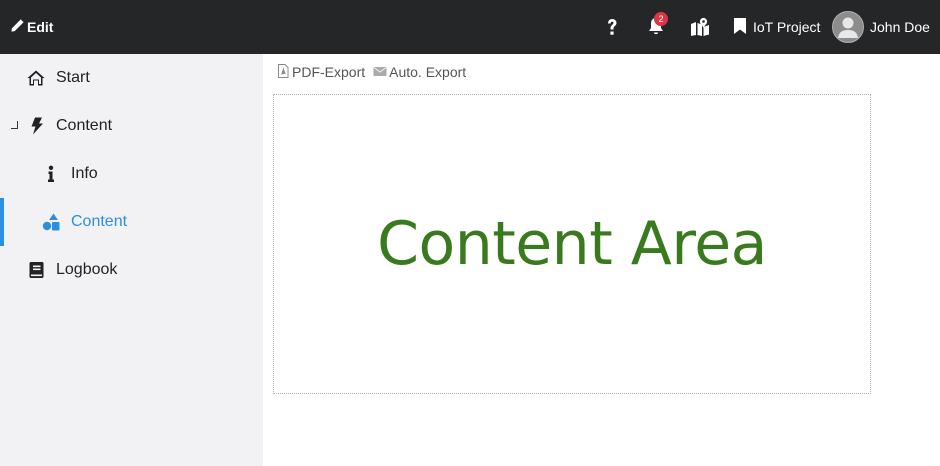  I want to click on user-icon, so click(848, 27).